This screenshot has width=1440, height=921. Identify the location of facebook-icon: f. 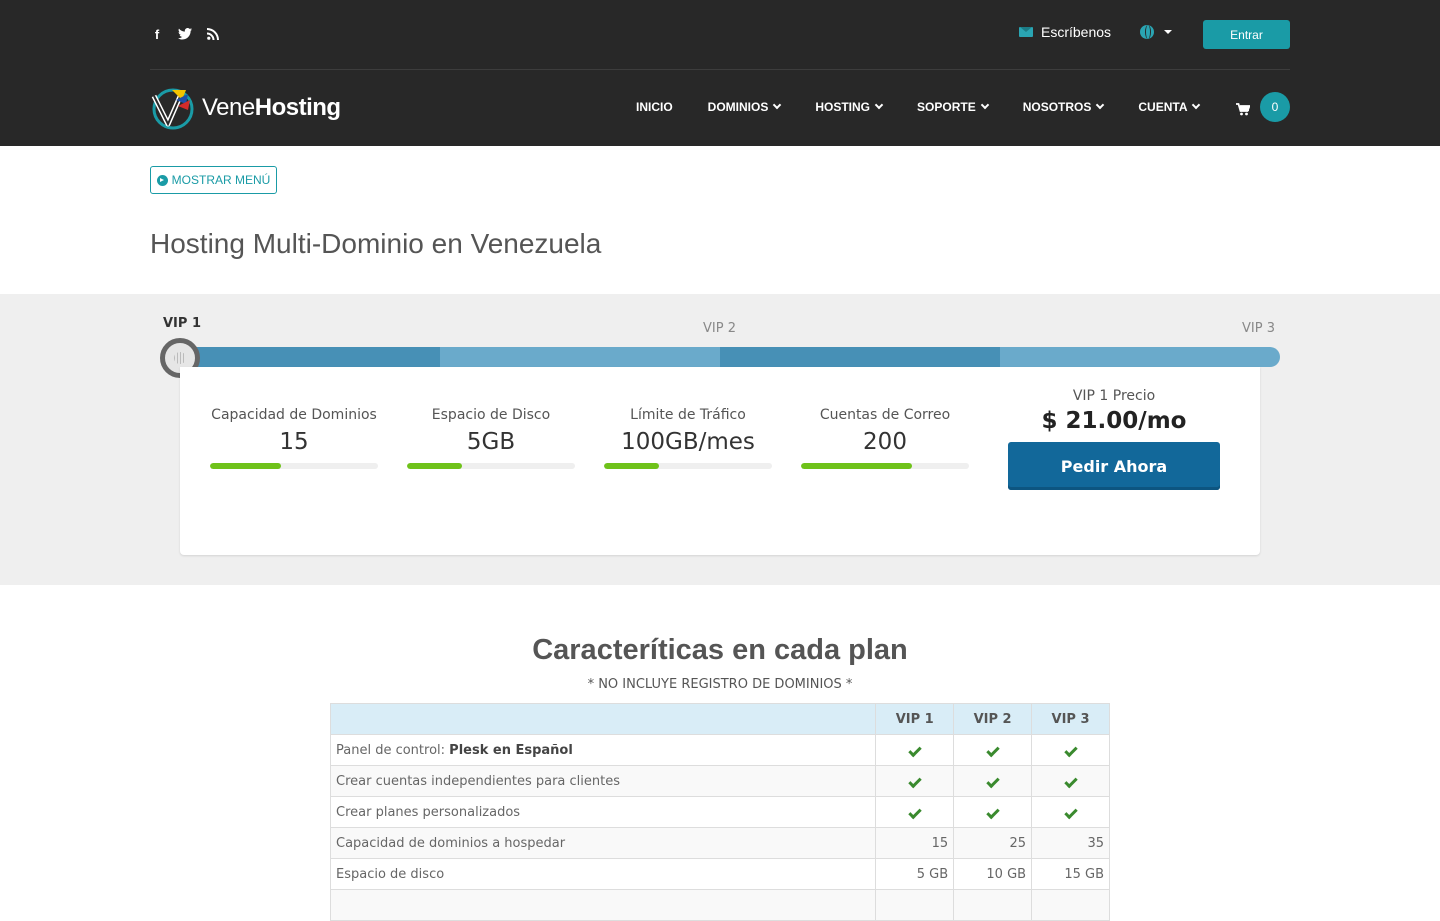
(157, 34).